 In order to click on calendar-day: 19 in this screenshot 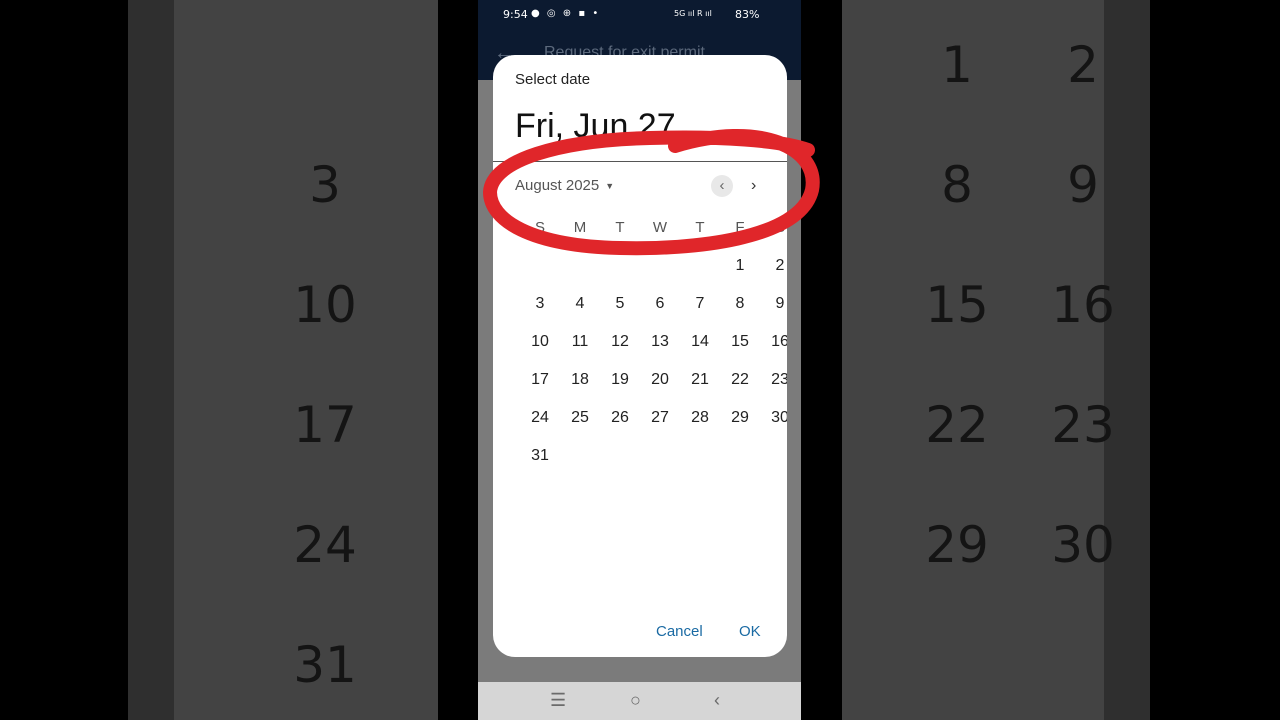, I will do `click(620, 380)`.